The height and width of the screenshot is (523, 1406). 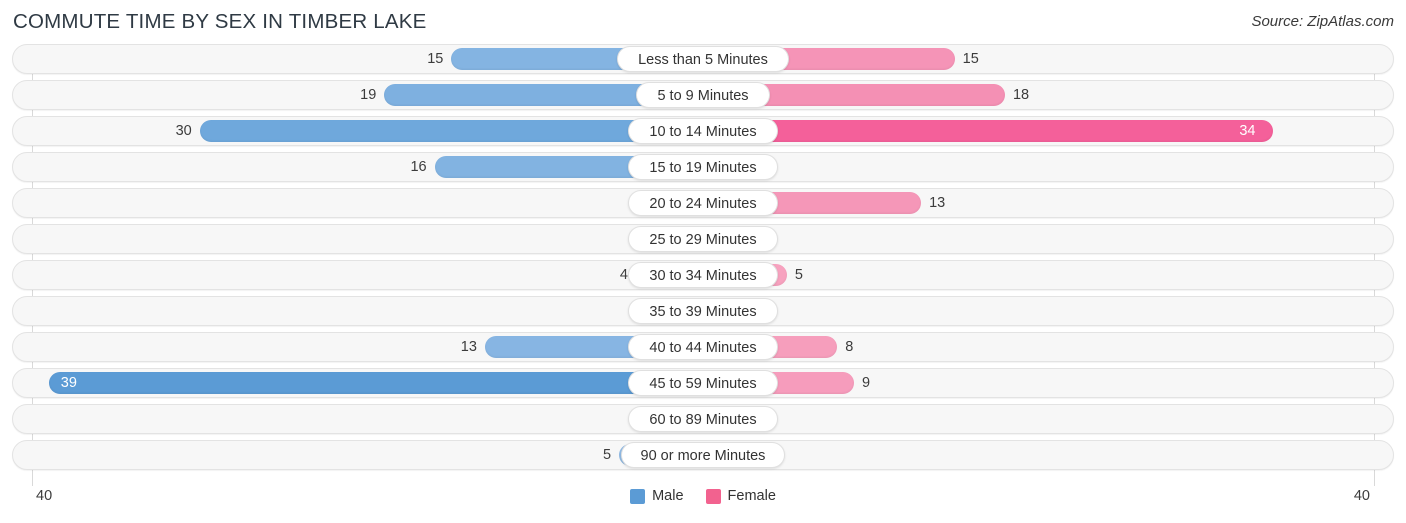 I want to click on legend-item: Male, so click(x=657, y=496).